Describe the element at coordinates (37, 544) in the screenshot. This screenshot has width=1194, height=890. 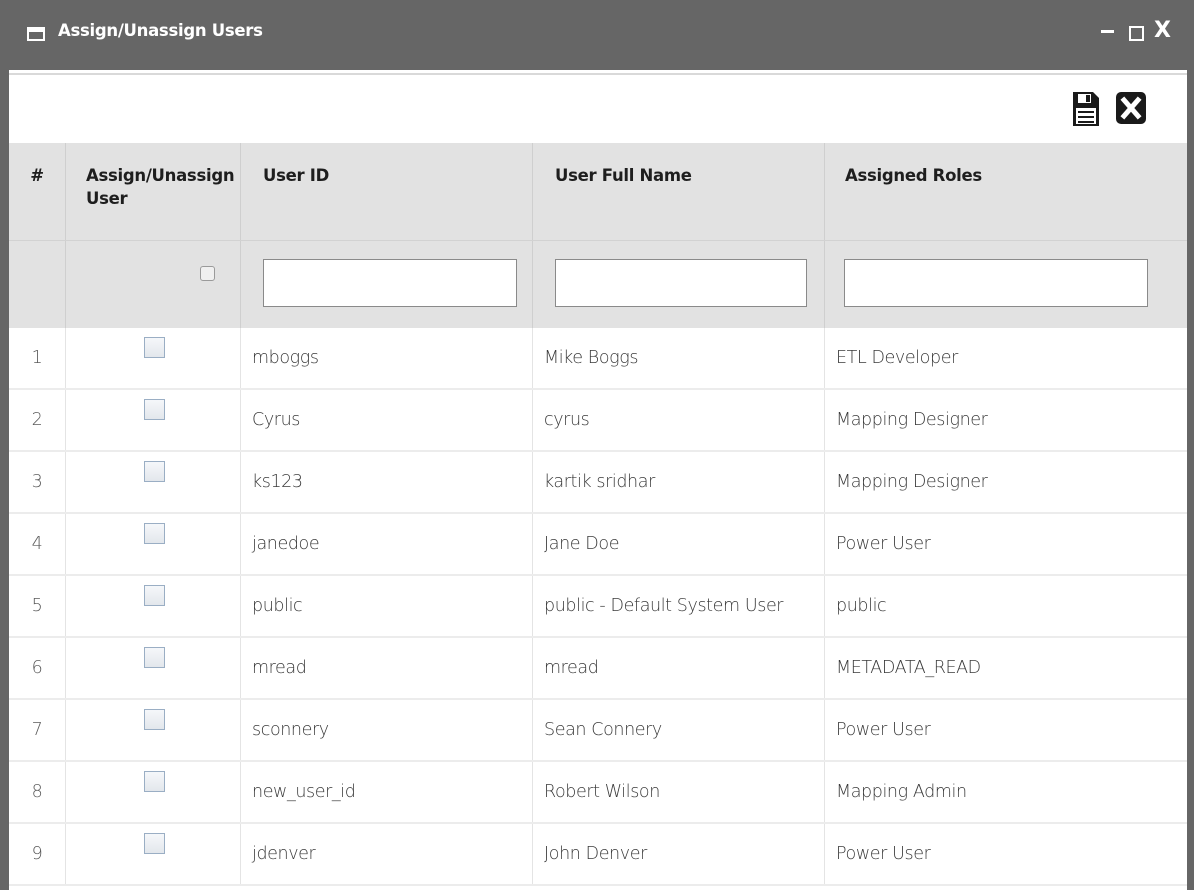
I see `row-number: 4` at that location.